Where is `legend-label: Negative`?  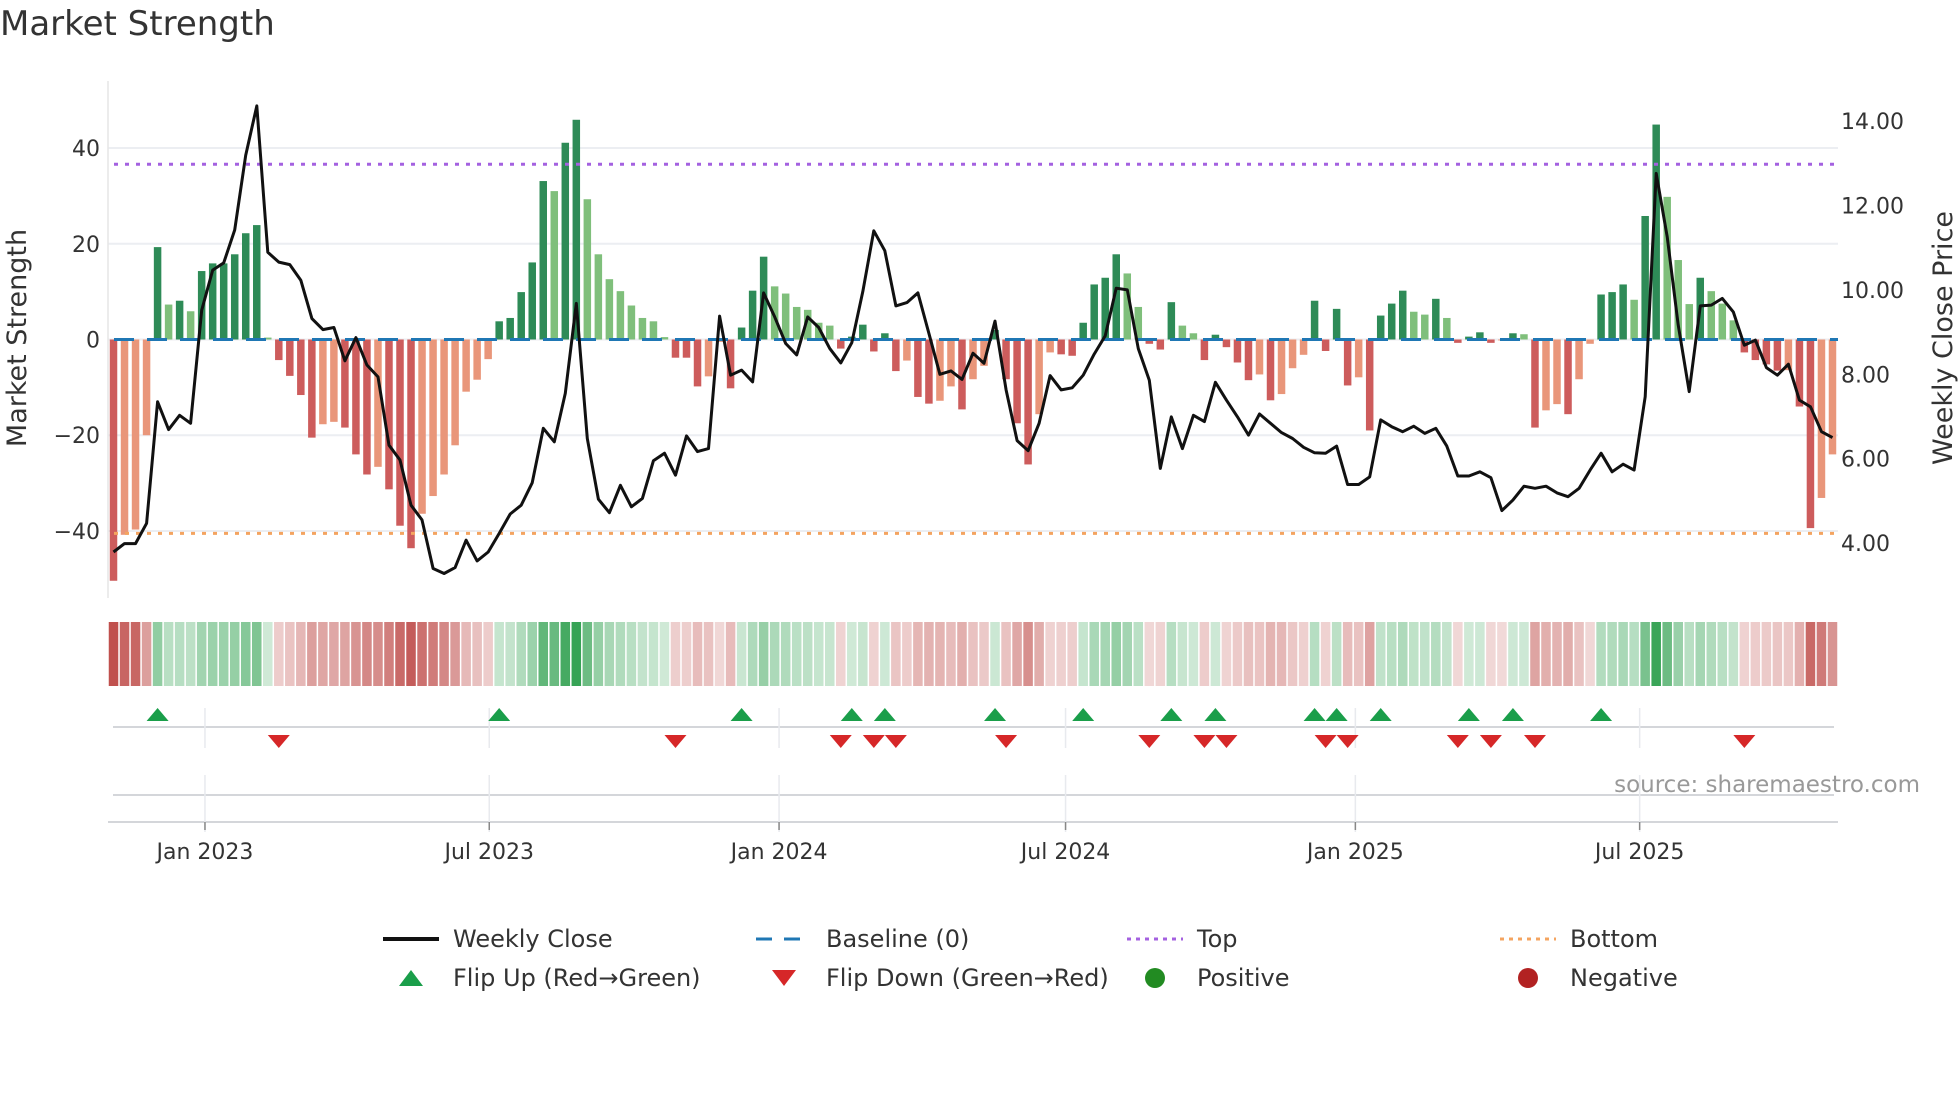
legend-label: Negative is located at coordinates (1624, 978).